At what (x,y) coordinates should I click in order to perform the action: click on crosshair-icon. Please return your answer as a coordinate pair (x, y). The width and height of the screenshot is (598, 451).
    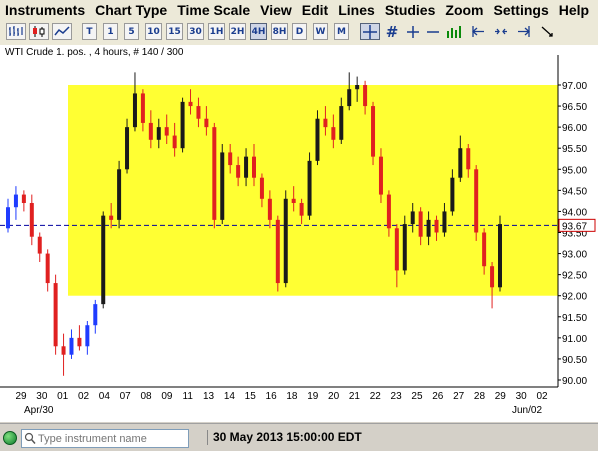
    Looking at the image, I should click on (370, 31).